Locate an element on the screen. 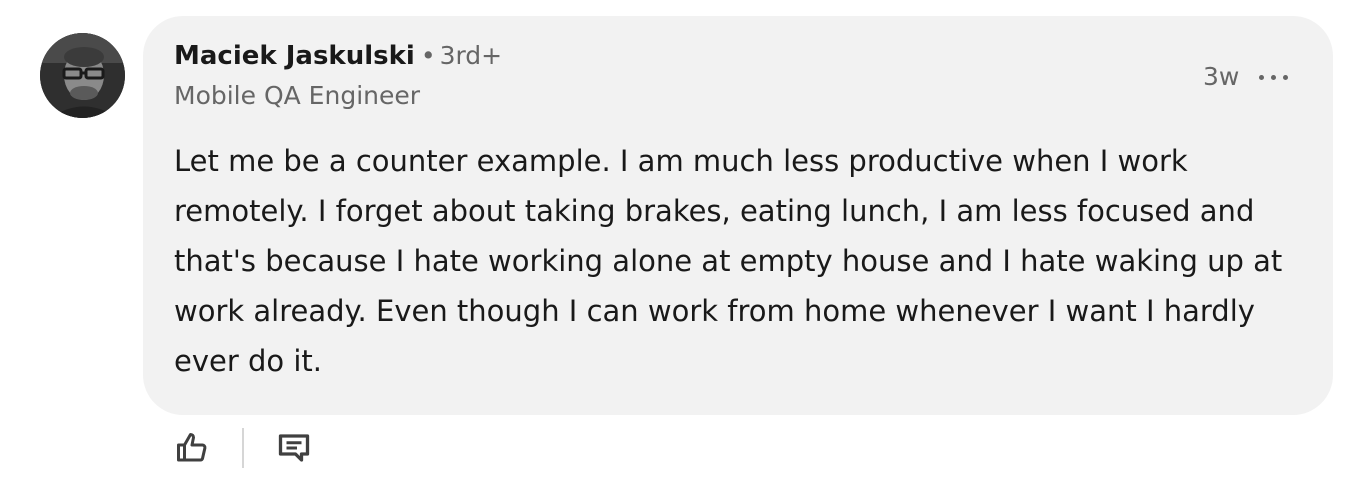  comment-icon is located at coordinates (294, 448).